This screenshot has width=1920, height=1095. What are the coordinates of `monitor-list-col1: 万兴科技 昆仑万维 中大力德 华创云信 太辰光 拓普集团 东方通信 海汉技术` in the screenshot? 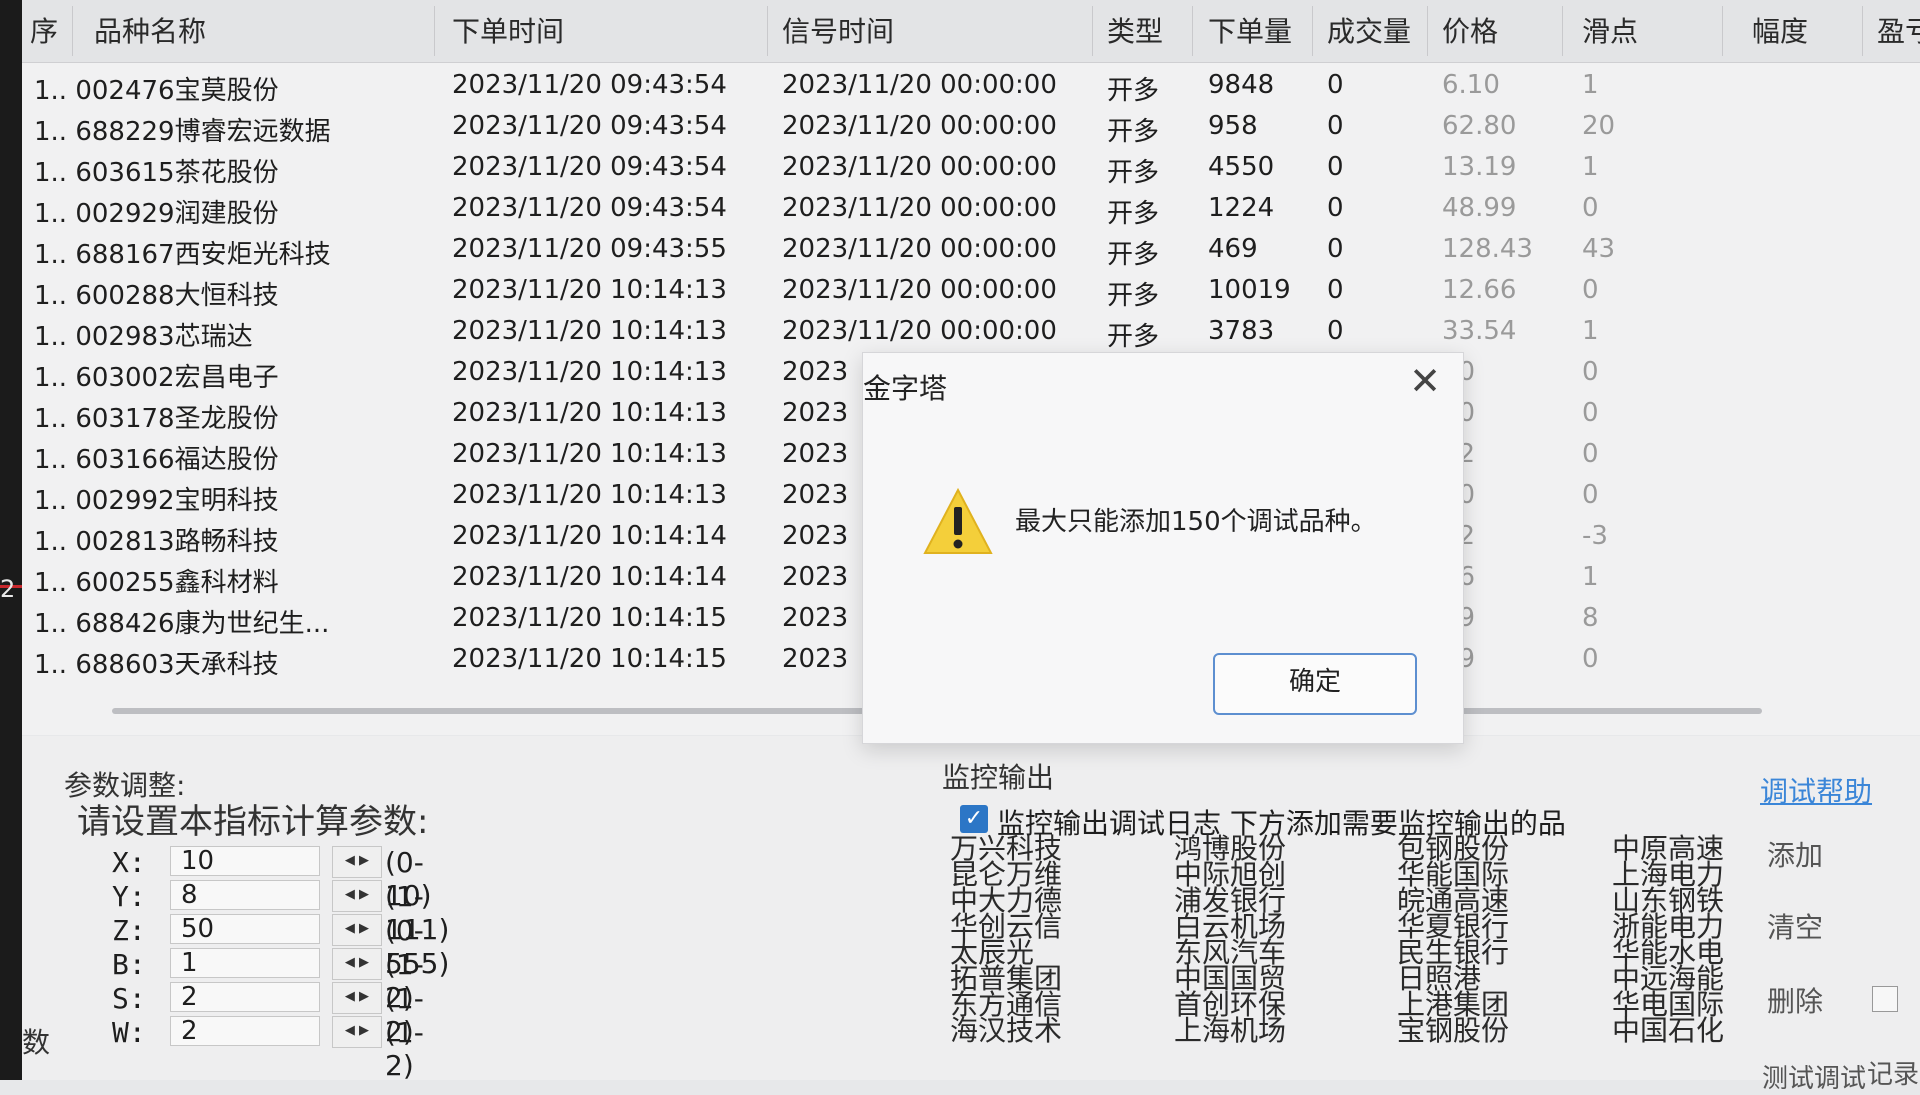 It's located at (1006, 940).